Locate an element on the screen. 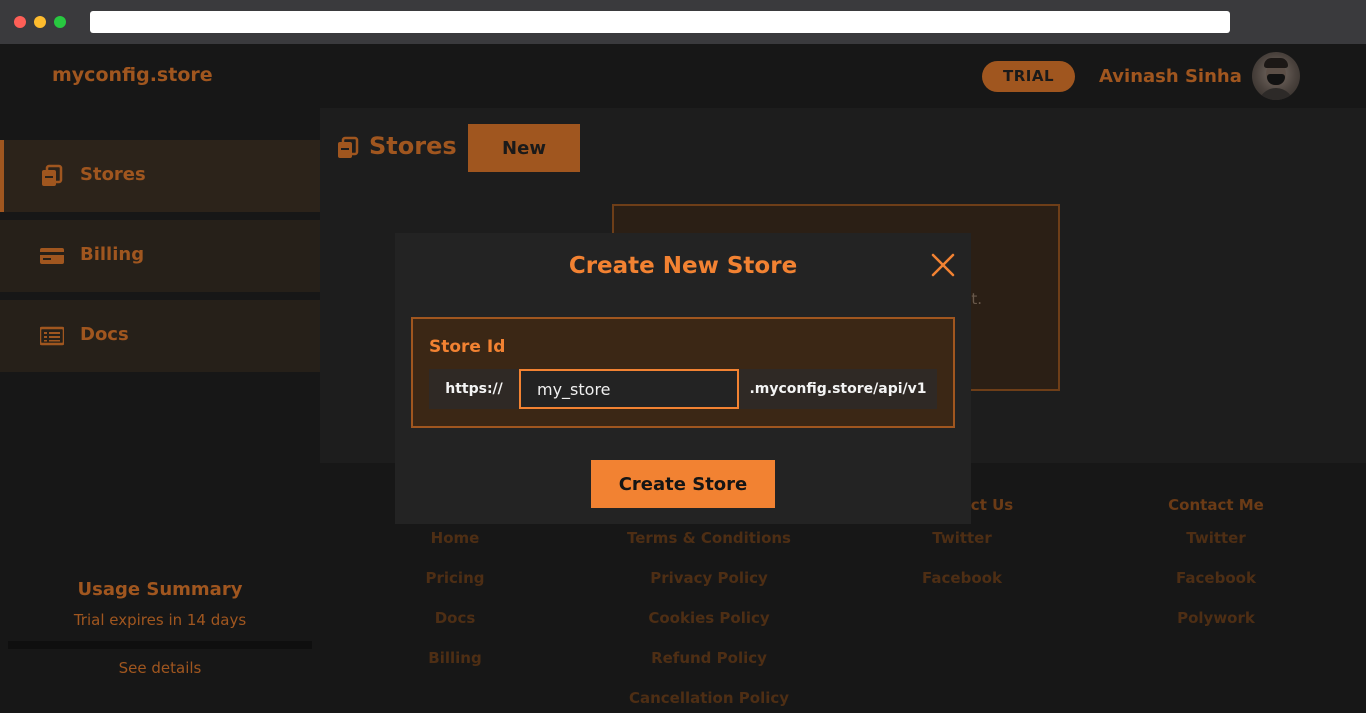 Image resolution: width=1366 pixels, height=713 pixels. footer-link-terms: Terms & Conditions is located at coordinates (709, 539).